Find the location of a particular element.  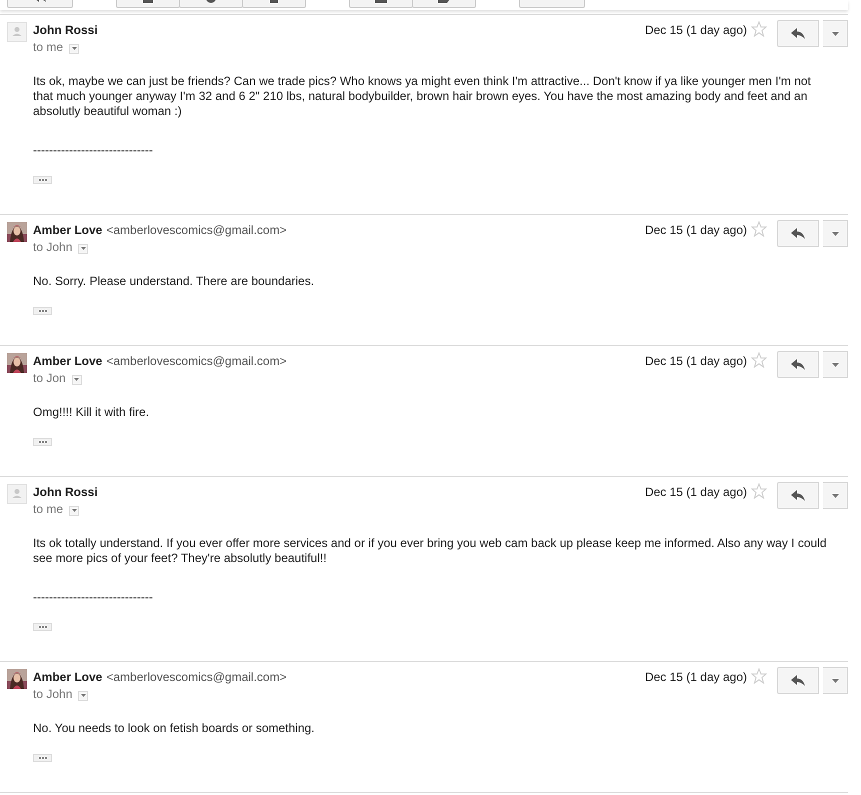

message-text: No. Sorry. Please understand. There are boundaries. is located at coordinates (174, 281).